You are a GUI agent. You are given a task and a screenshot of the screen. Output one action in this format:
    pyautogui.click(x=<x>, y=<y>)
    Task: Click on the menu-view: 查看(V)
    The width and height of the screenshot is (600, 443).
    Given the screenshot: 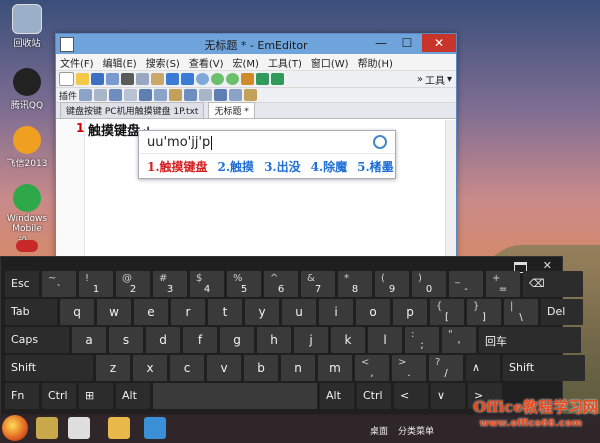 What is the action you would take?
    pyautogui.click(x=206, y=62)
    